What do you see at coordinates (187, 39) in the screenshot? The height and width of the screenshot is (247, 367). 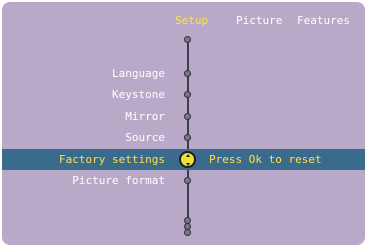 I see `spine-top-dot` at bounding box center [187, 39].